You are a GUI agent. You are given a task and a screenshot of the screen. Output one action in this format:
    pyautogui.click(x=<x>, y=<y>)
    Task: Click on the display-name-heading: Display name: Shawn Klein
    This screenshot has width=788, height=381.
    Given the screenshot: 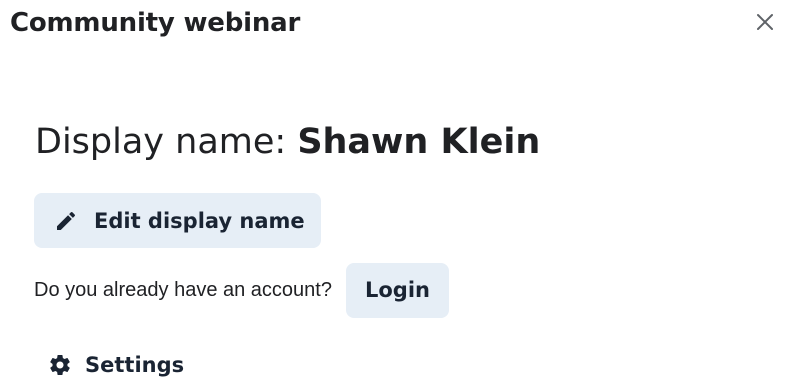 What is the action you would take?
    pyautogui.click(x=287, y=142)
    